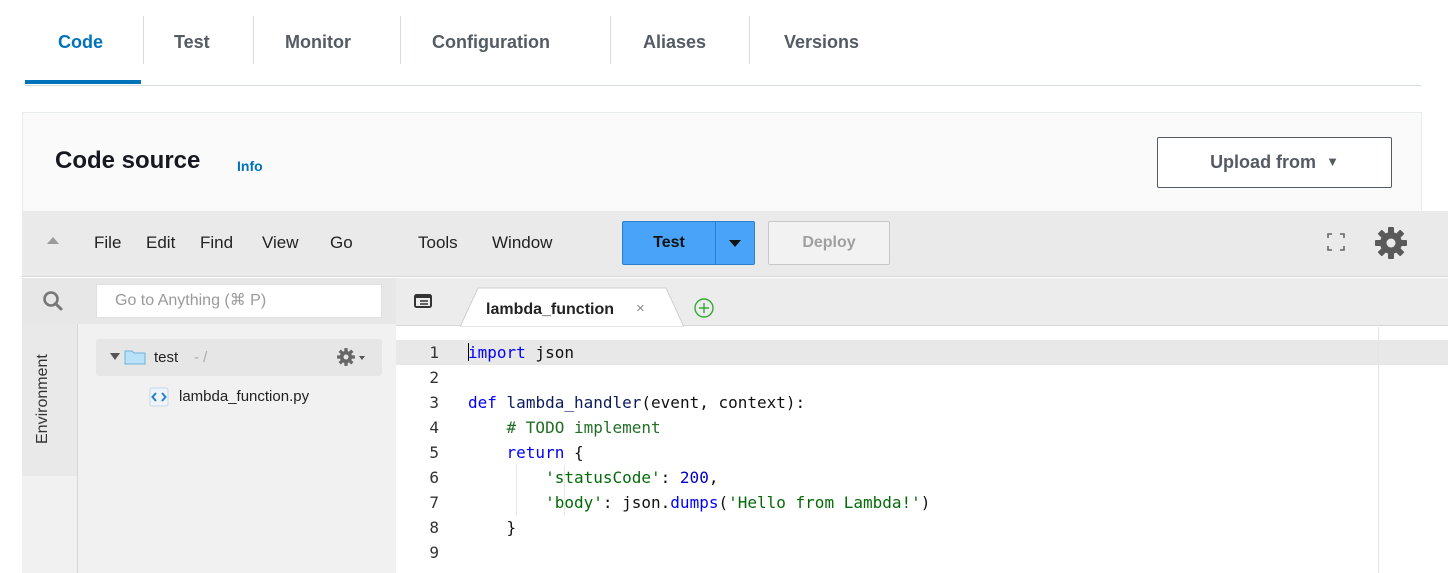  I want to click on menu-tools: Tools, so click(438, 243).